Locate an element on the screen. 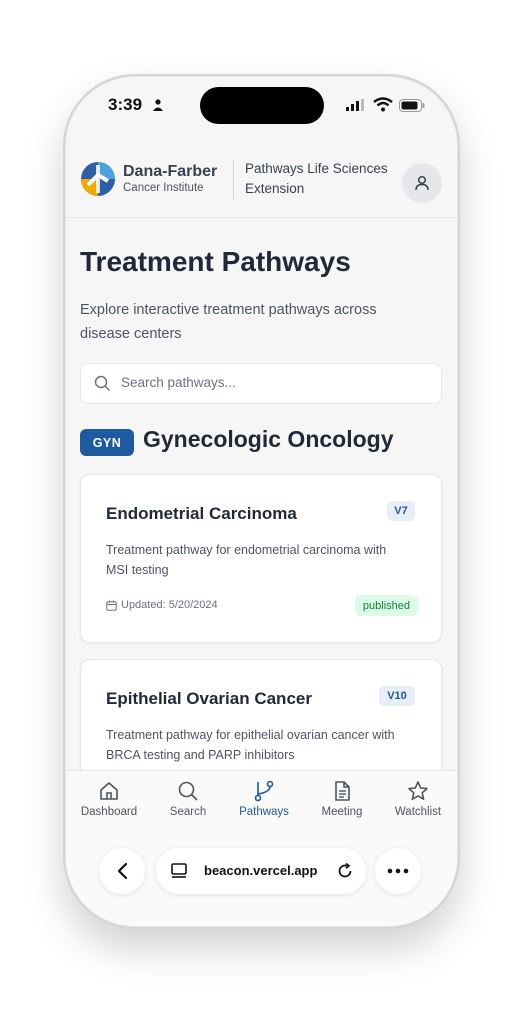  reload-icon is located at coordinates (345, 871).